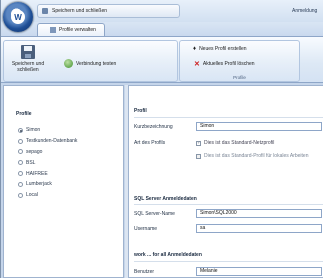 Image resolution: width=323 pixels, height=278 pixels. What do you see at coordinates (153, 127) in the screenshot?
I see `short-name-label: Kurzbezeichnung` at bounding box center [153, 127].